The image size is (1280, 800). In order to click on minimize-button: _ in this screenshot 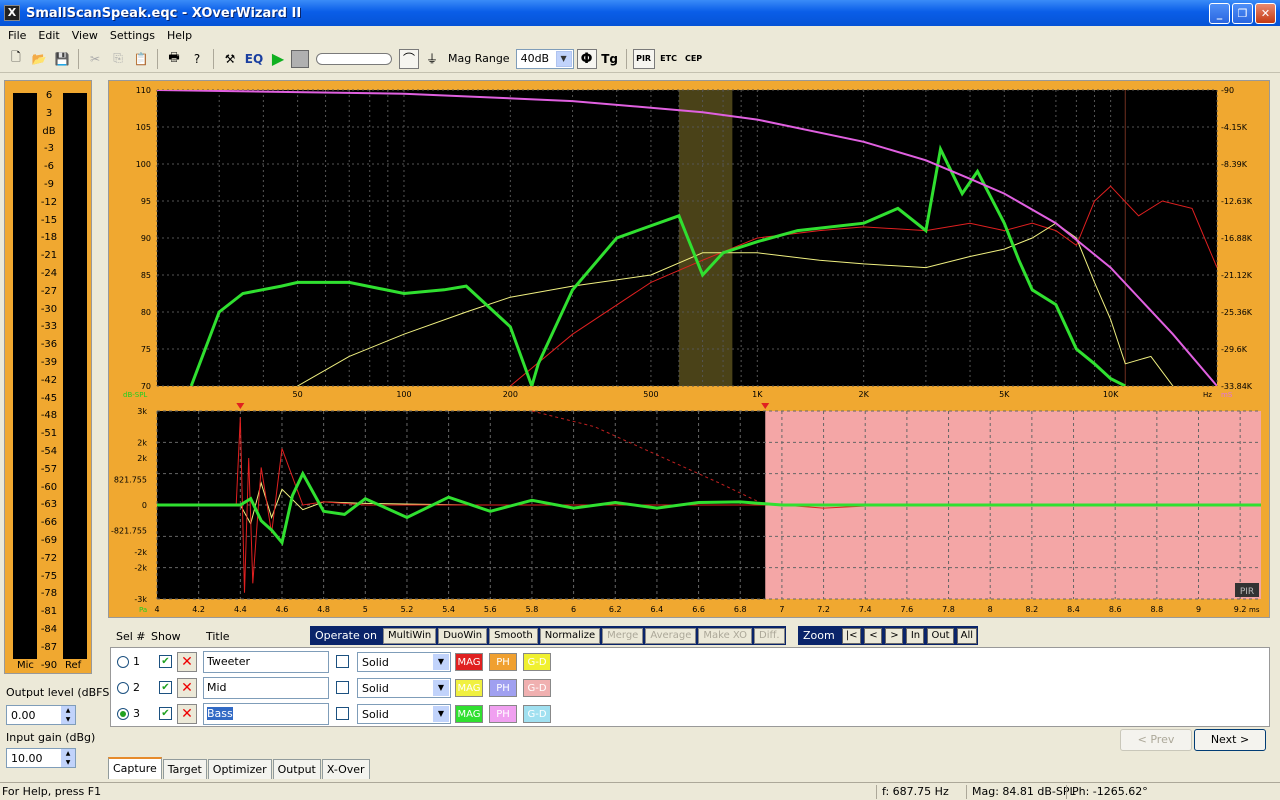, I will do `click(1219, 13)`.